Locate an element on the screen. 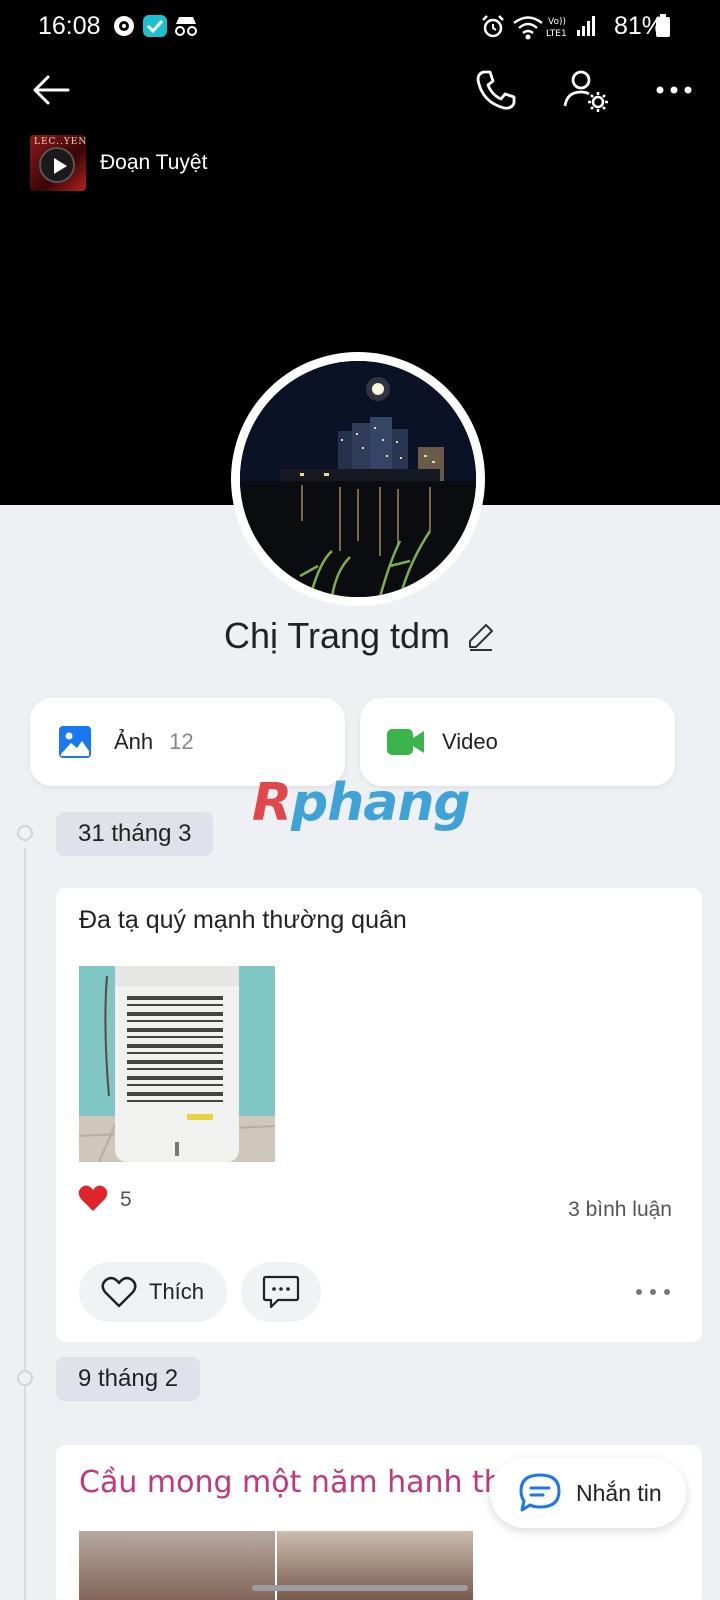 Image resolution: width=720 pixels, height=1600 pixels. heart-outline-icon is located at coordinates (119, 1292).